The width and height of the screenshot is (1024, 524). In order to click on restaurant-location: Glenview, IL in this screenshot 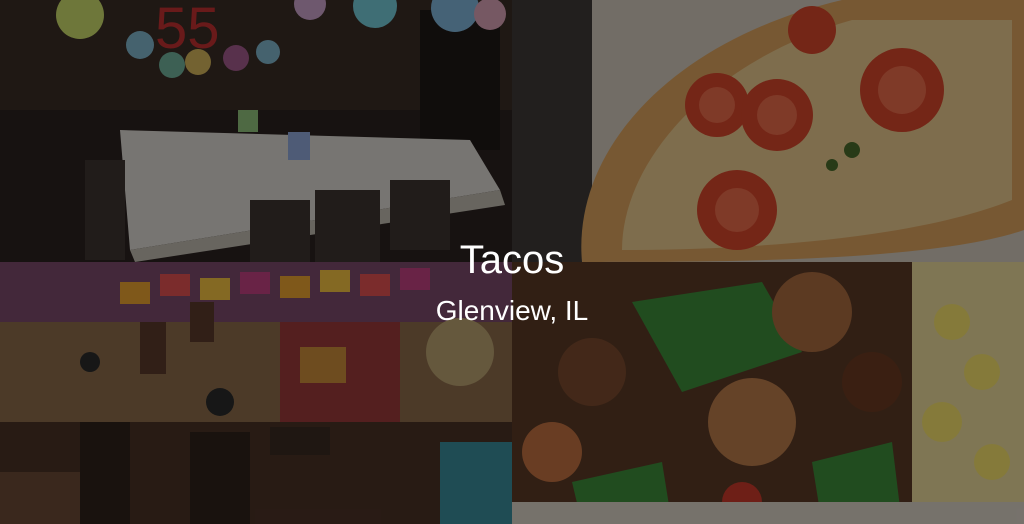, I will do `click(512, 310)`.